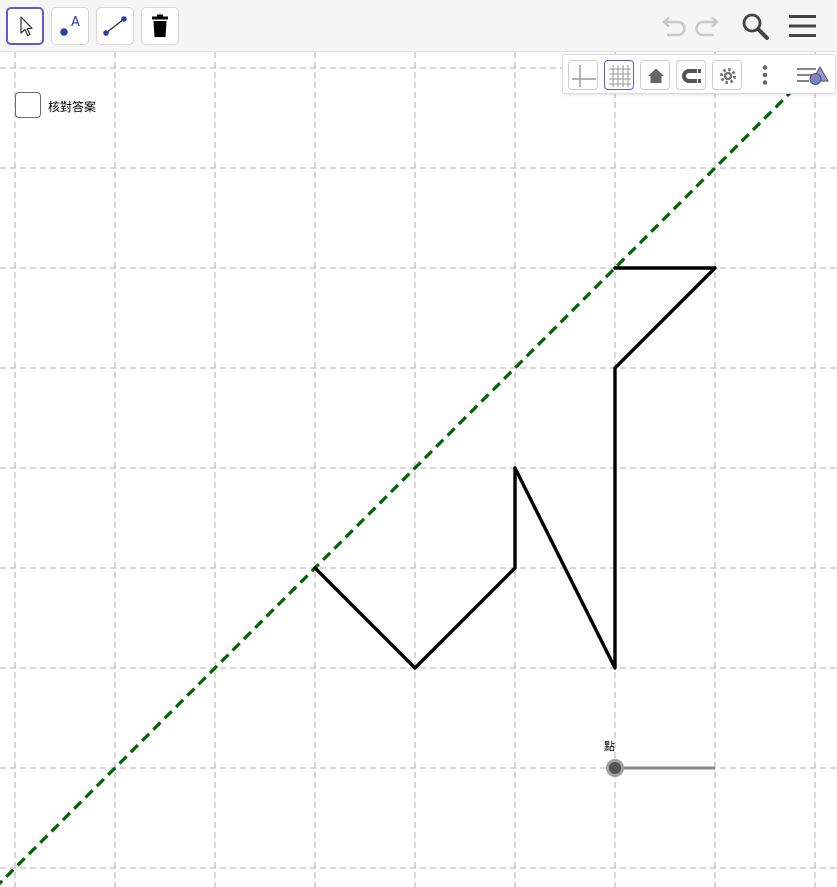 This screenshot has height=887, width=837. I want to click on slider-handle, so click(615, 768).